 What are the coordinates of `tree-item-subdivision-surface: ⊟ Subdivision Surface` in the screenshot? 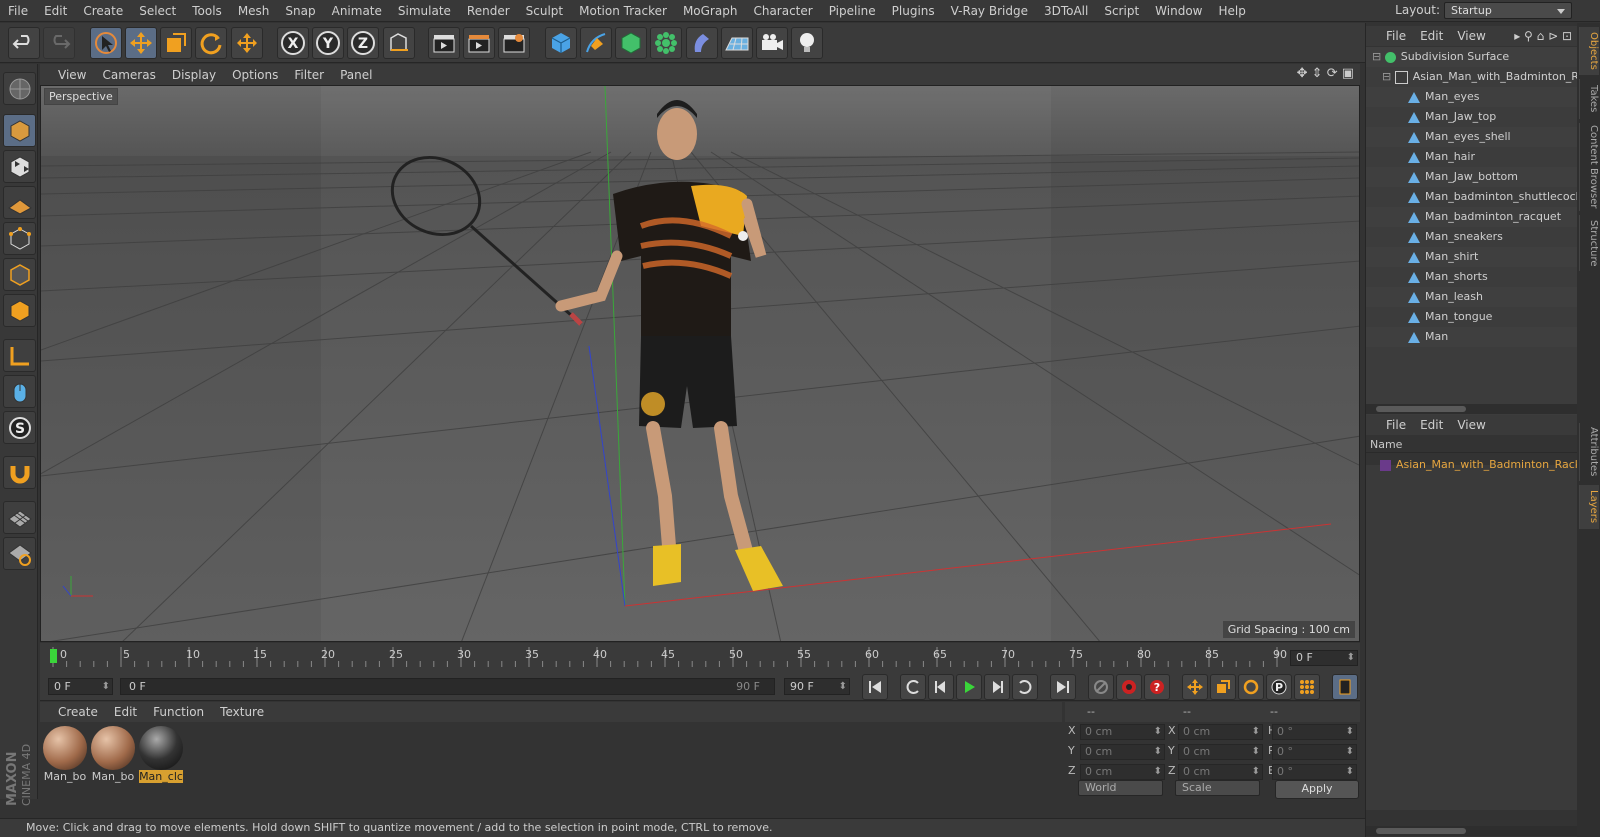 It's located at (1475, 57).